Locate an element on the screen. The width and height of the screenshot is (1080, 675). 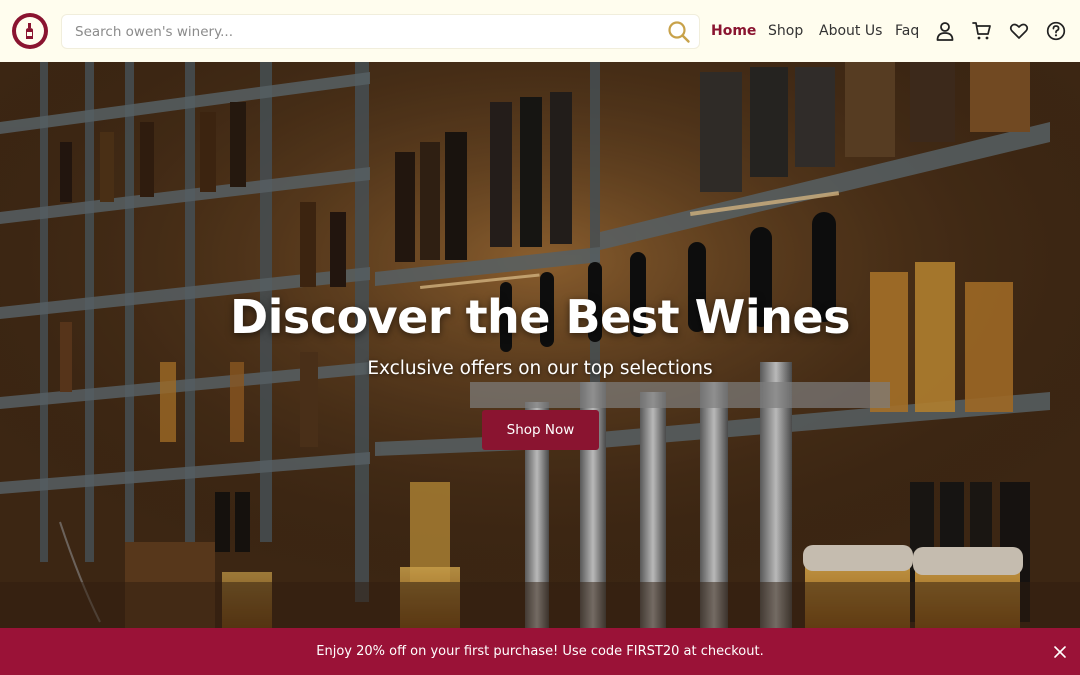
hero-subtitle: Exclusive offers on our top selections is located at coordinates (540, 368).